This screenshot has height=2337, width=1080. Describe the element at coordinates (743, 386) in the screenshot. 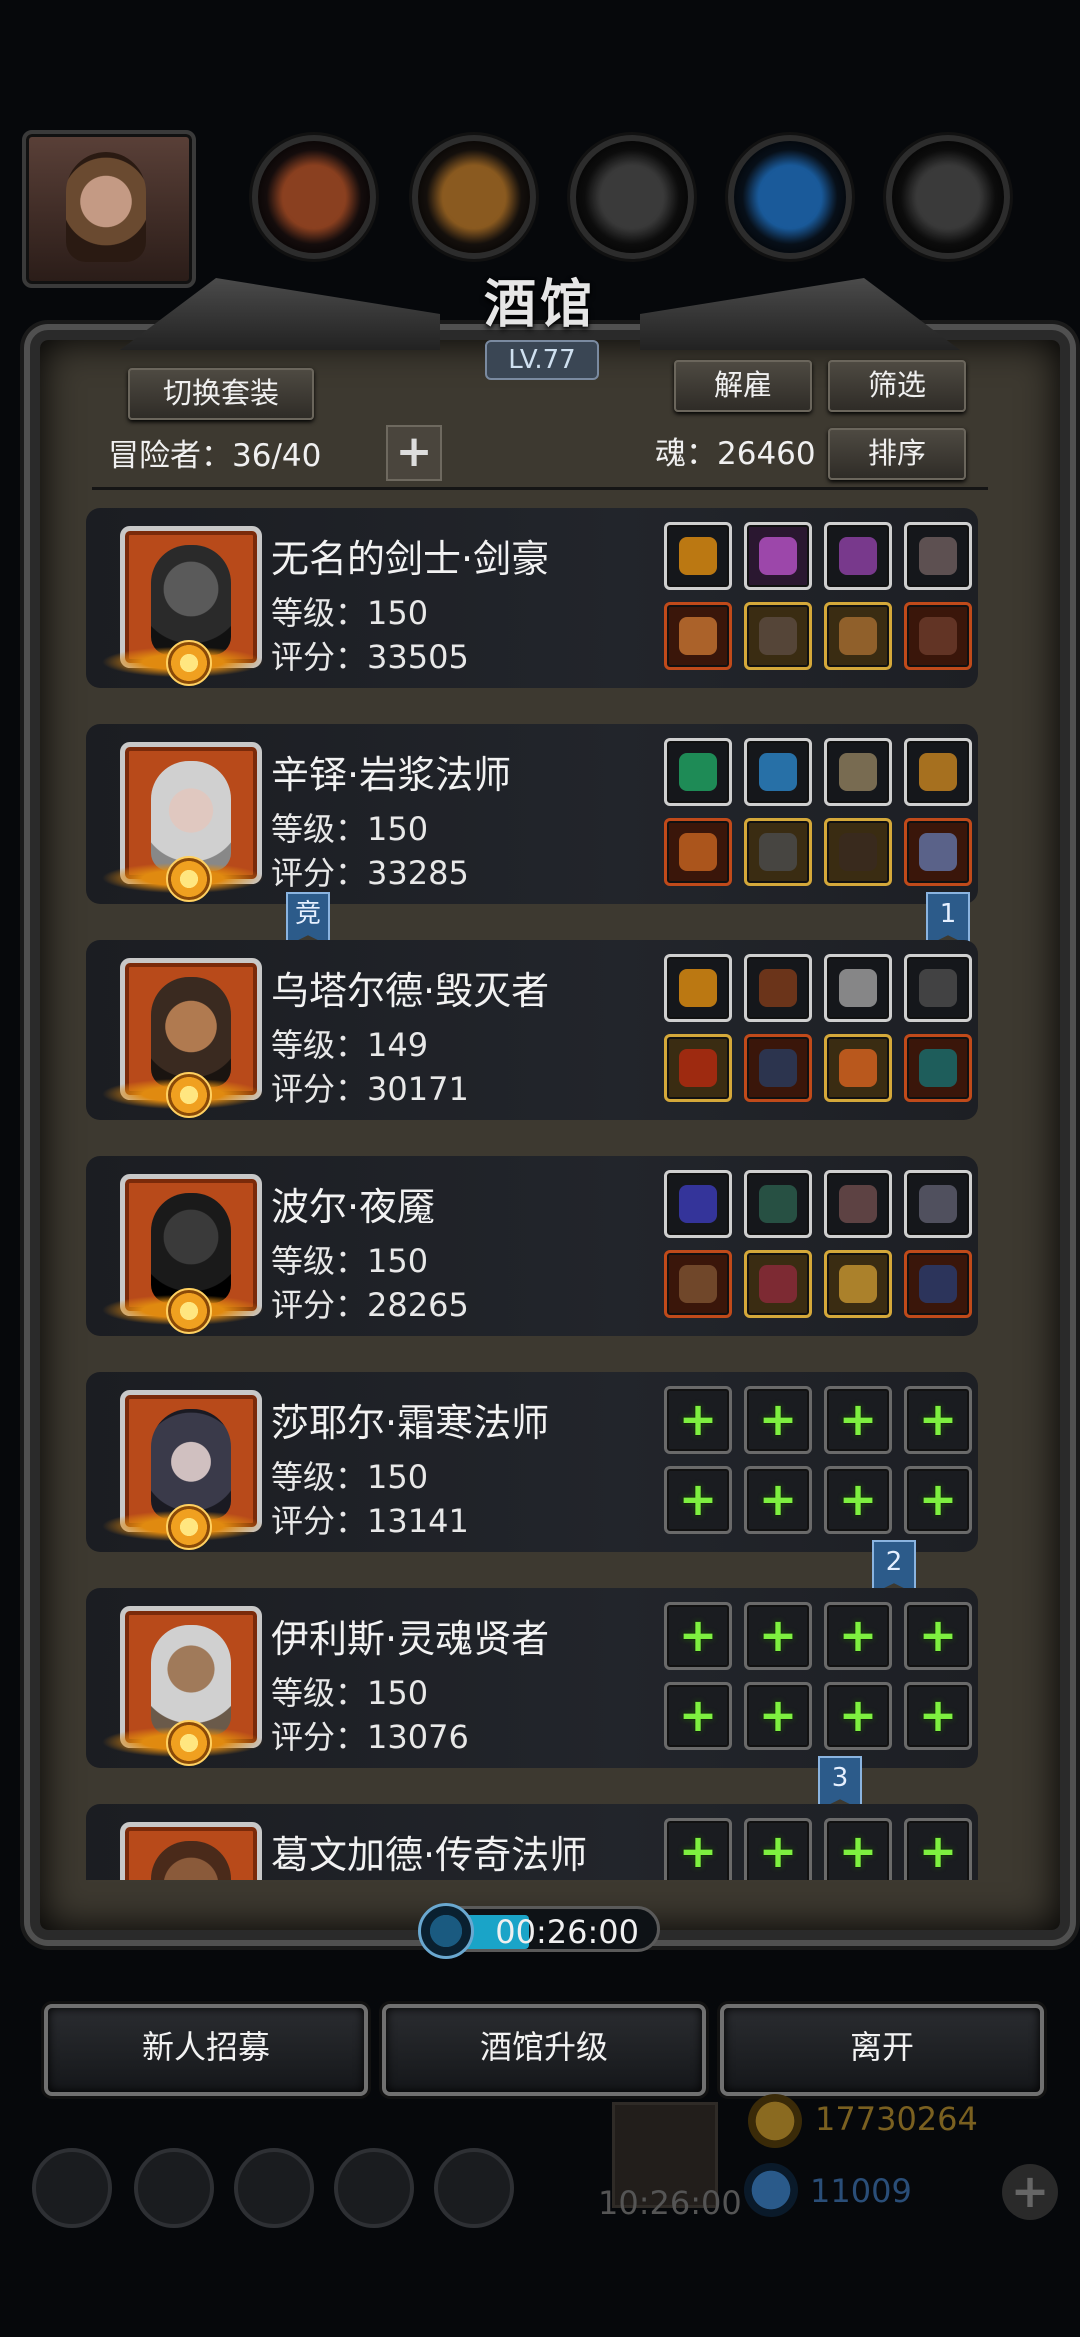

I see `dismiss-button: 解雇` at that location.